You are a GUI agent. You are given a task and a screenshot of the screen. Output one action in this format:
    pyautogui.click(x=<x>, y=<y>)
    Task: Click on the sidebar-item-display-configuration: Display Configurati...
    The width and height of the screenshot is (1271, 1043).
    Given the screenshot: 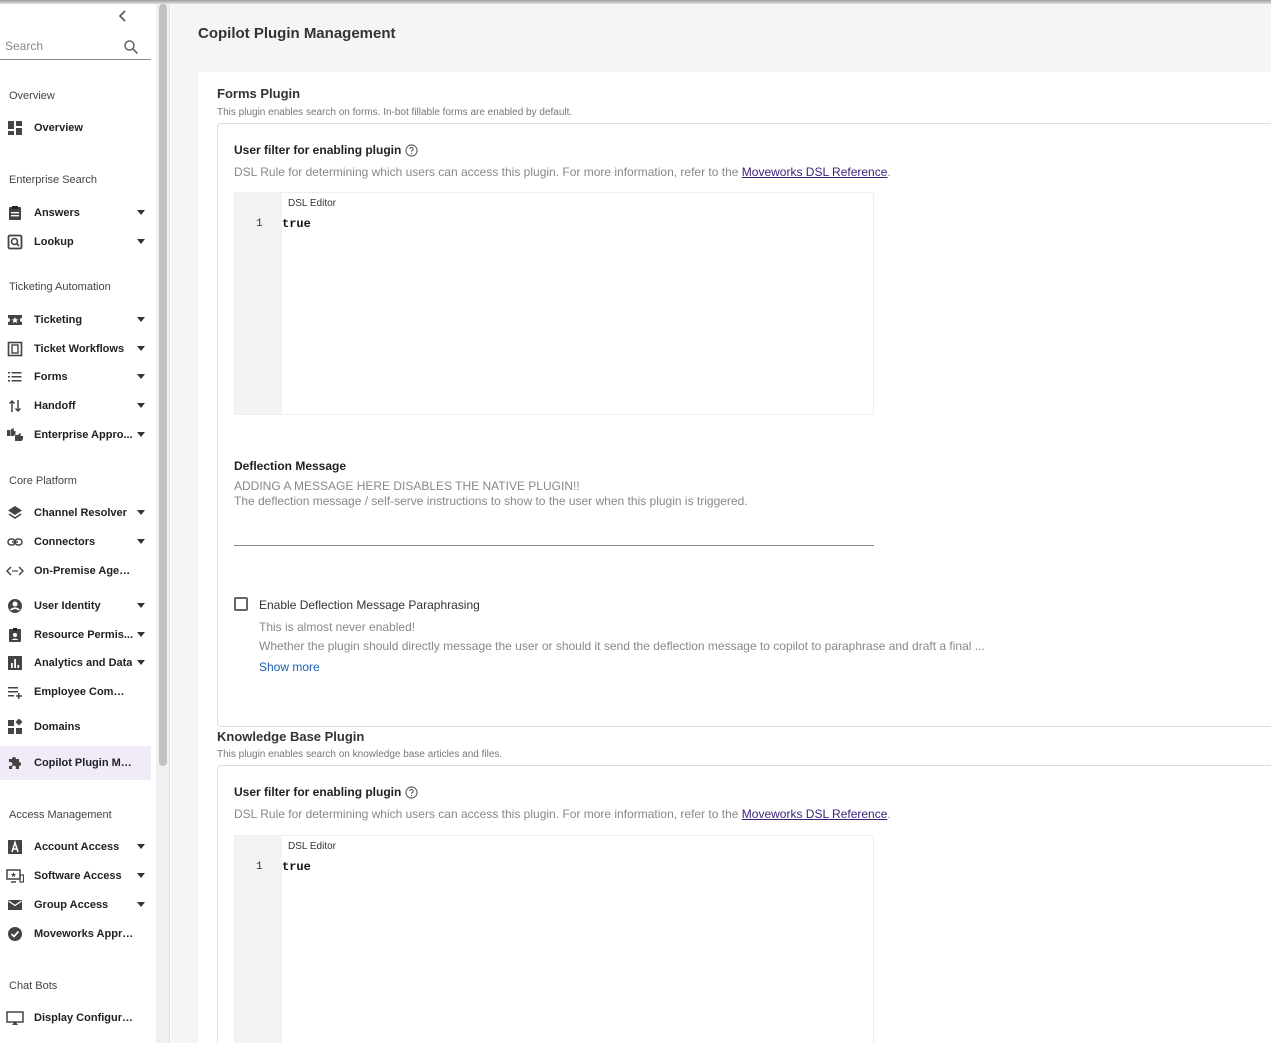 What is the action you would take?
    pyautogui.click(x=75, y=1018)
    